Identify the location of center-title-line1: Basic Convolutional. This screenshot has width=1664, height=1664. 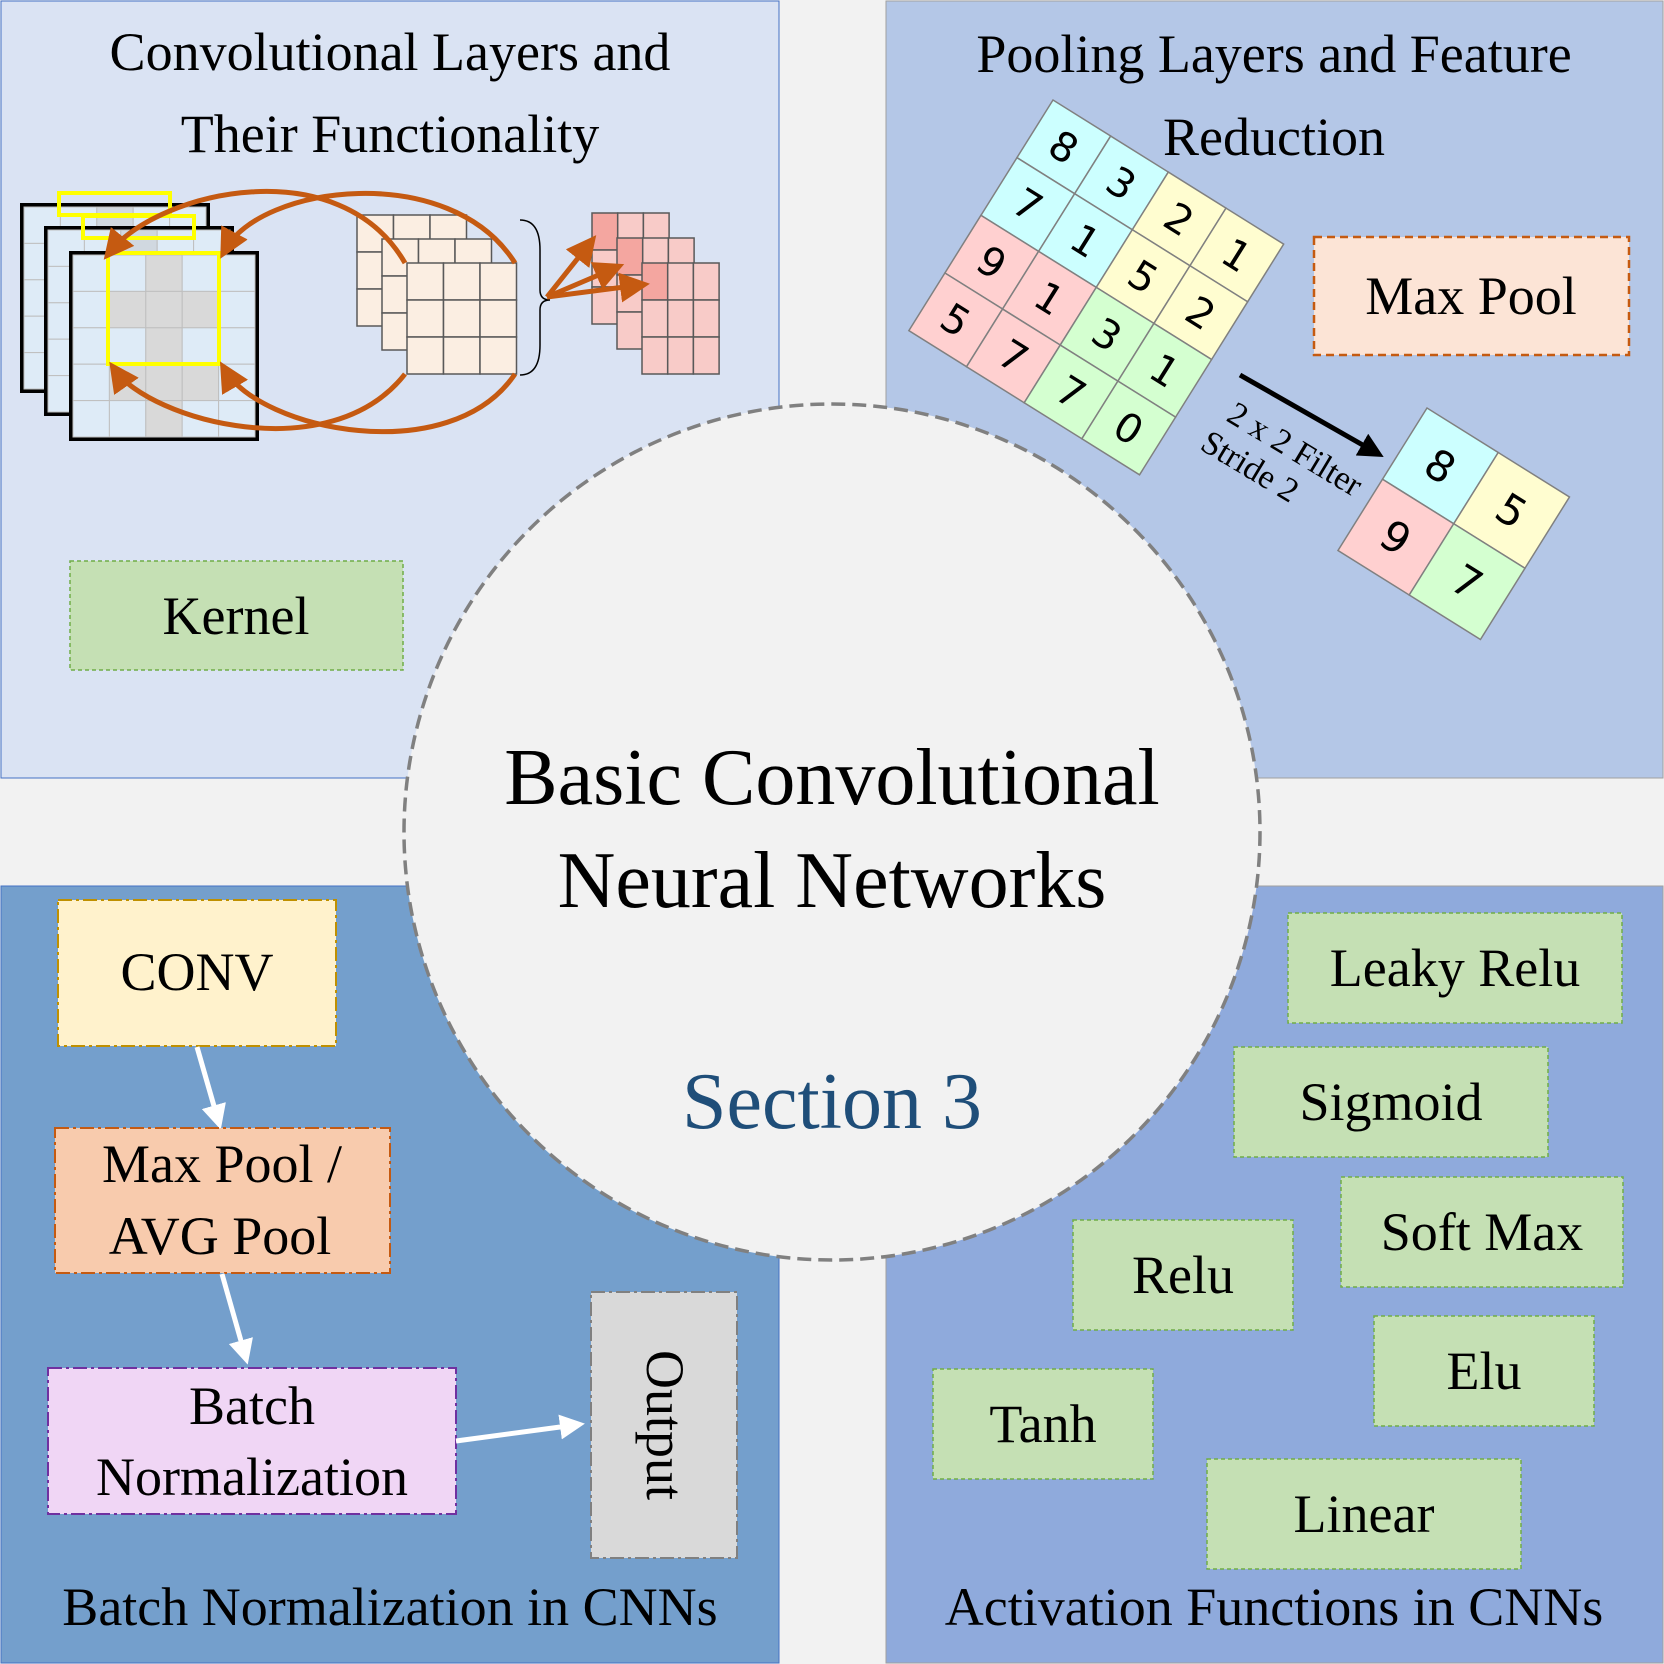
(832, 778).